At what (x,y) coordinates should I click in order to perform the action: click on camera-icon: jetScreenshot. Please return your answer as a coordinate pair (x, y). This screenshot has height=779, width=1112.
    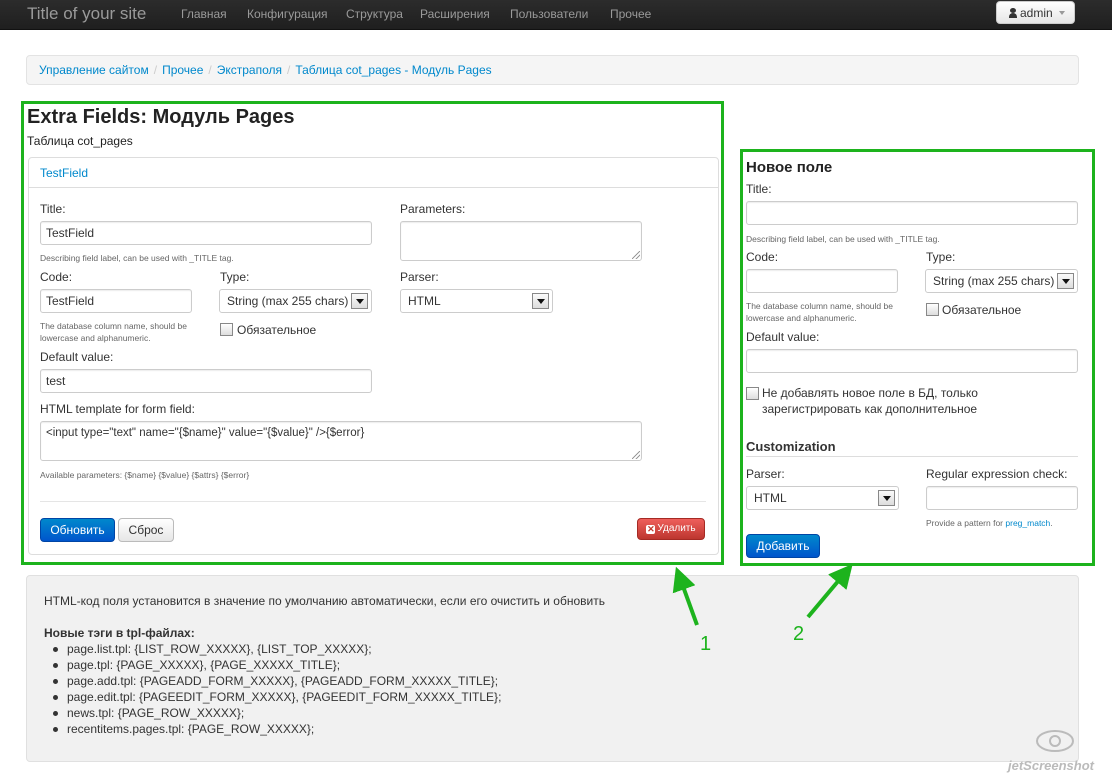
    Looking at the image, I should click on (1050, 751).